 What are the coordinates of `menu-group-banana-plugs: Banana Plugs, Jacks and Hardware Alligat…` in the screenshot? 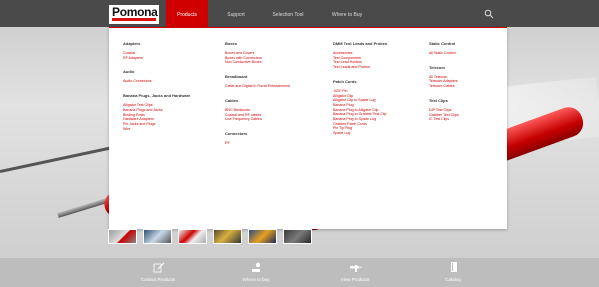 It's located at (170, 112).